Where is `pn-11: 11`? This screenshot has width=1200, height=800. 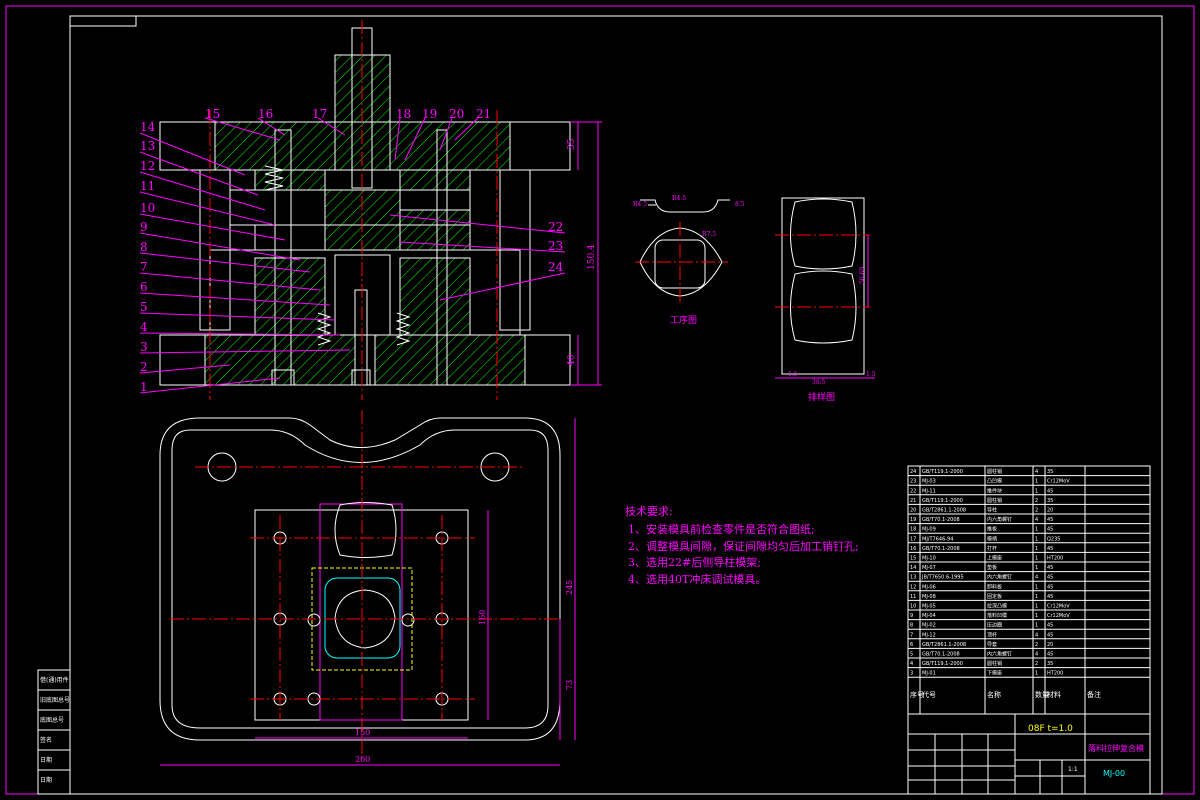
pn-11: 11 is located at coordinates (147, 186).